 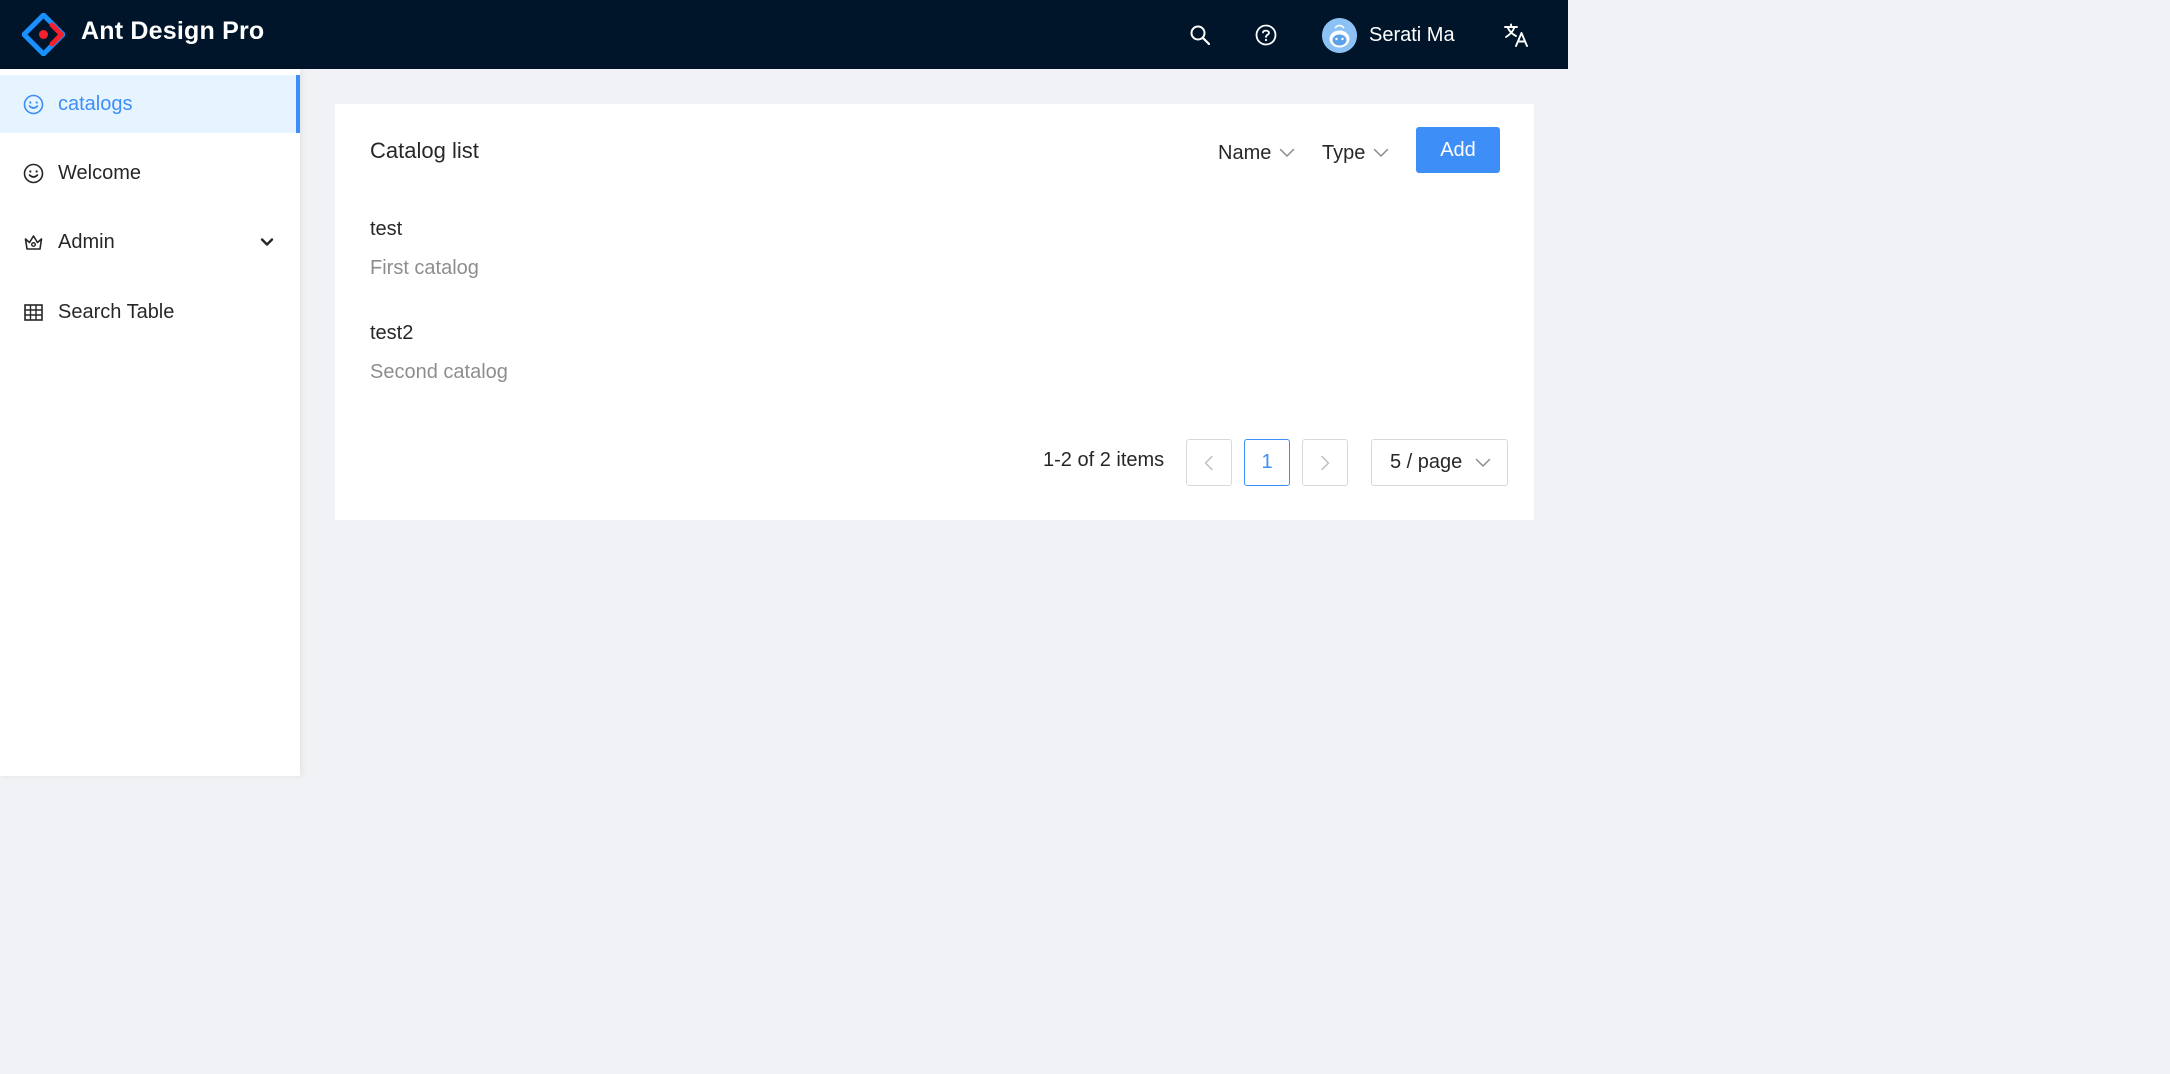 What do you see at coordinates (1104, 460) in the screenshot?
I see `pagination-total: 1-2 of 2 items` at bounding box center [1104, 460].